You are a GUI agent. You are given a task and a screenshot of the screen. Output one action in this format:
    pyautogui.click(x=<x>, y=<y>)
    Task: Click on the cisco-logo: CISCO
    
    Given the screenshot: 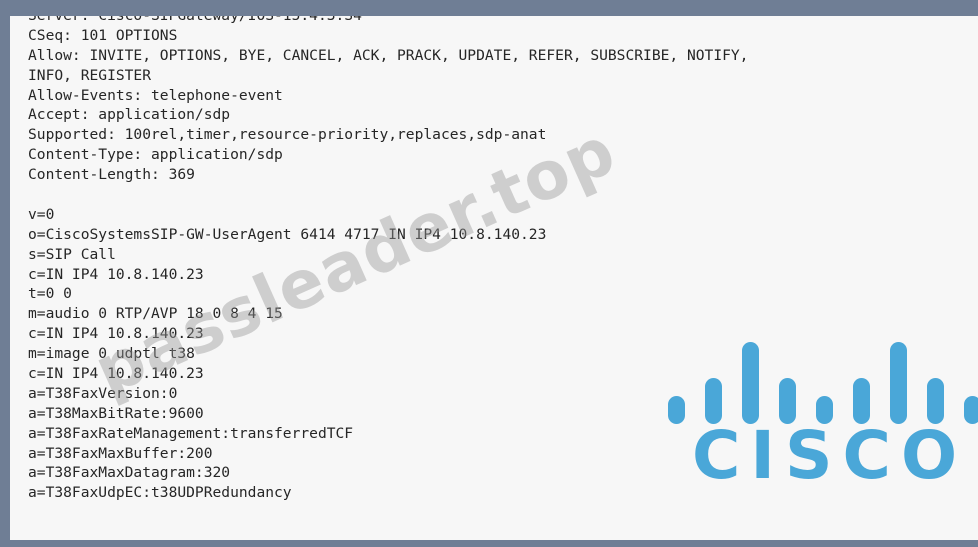 What is the action you would take?
    pyautogui.click(x=814, y=424)
    